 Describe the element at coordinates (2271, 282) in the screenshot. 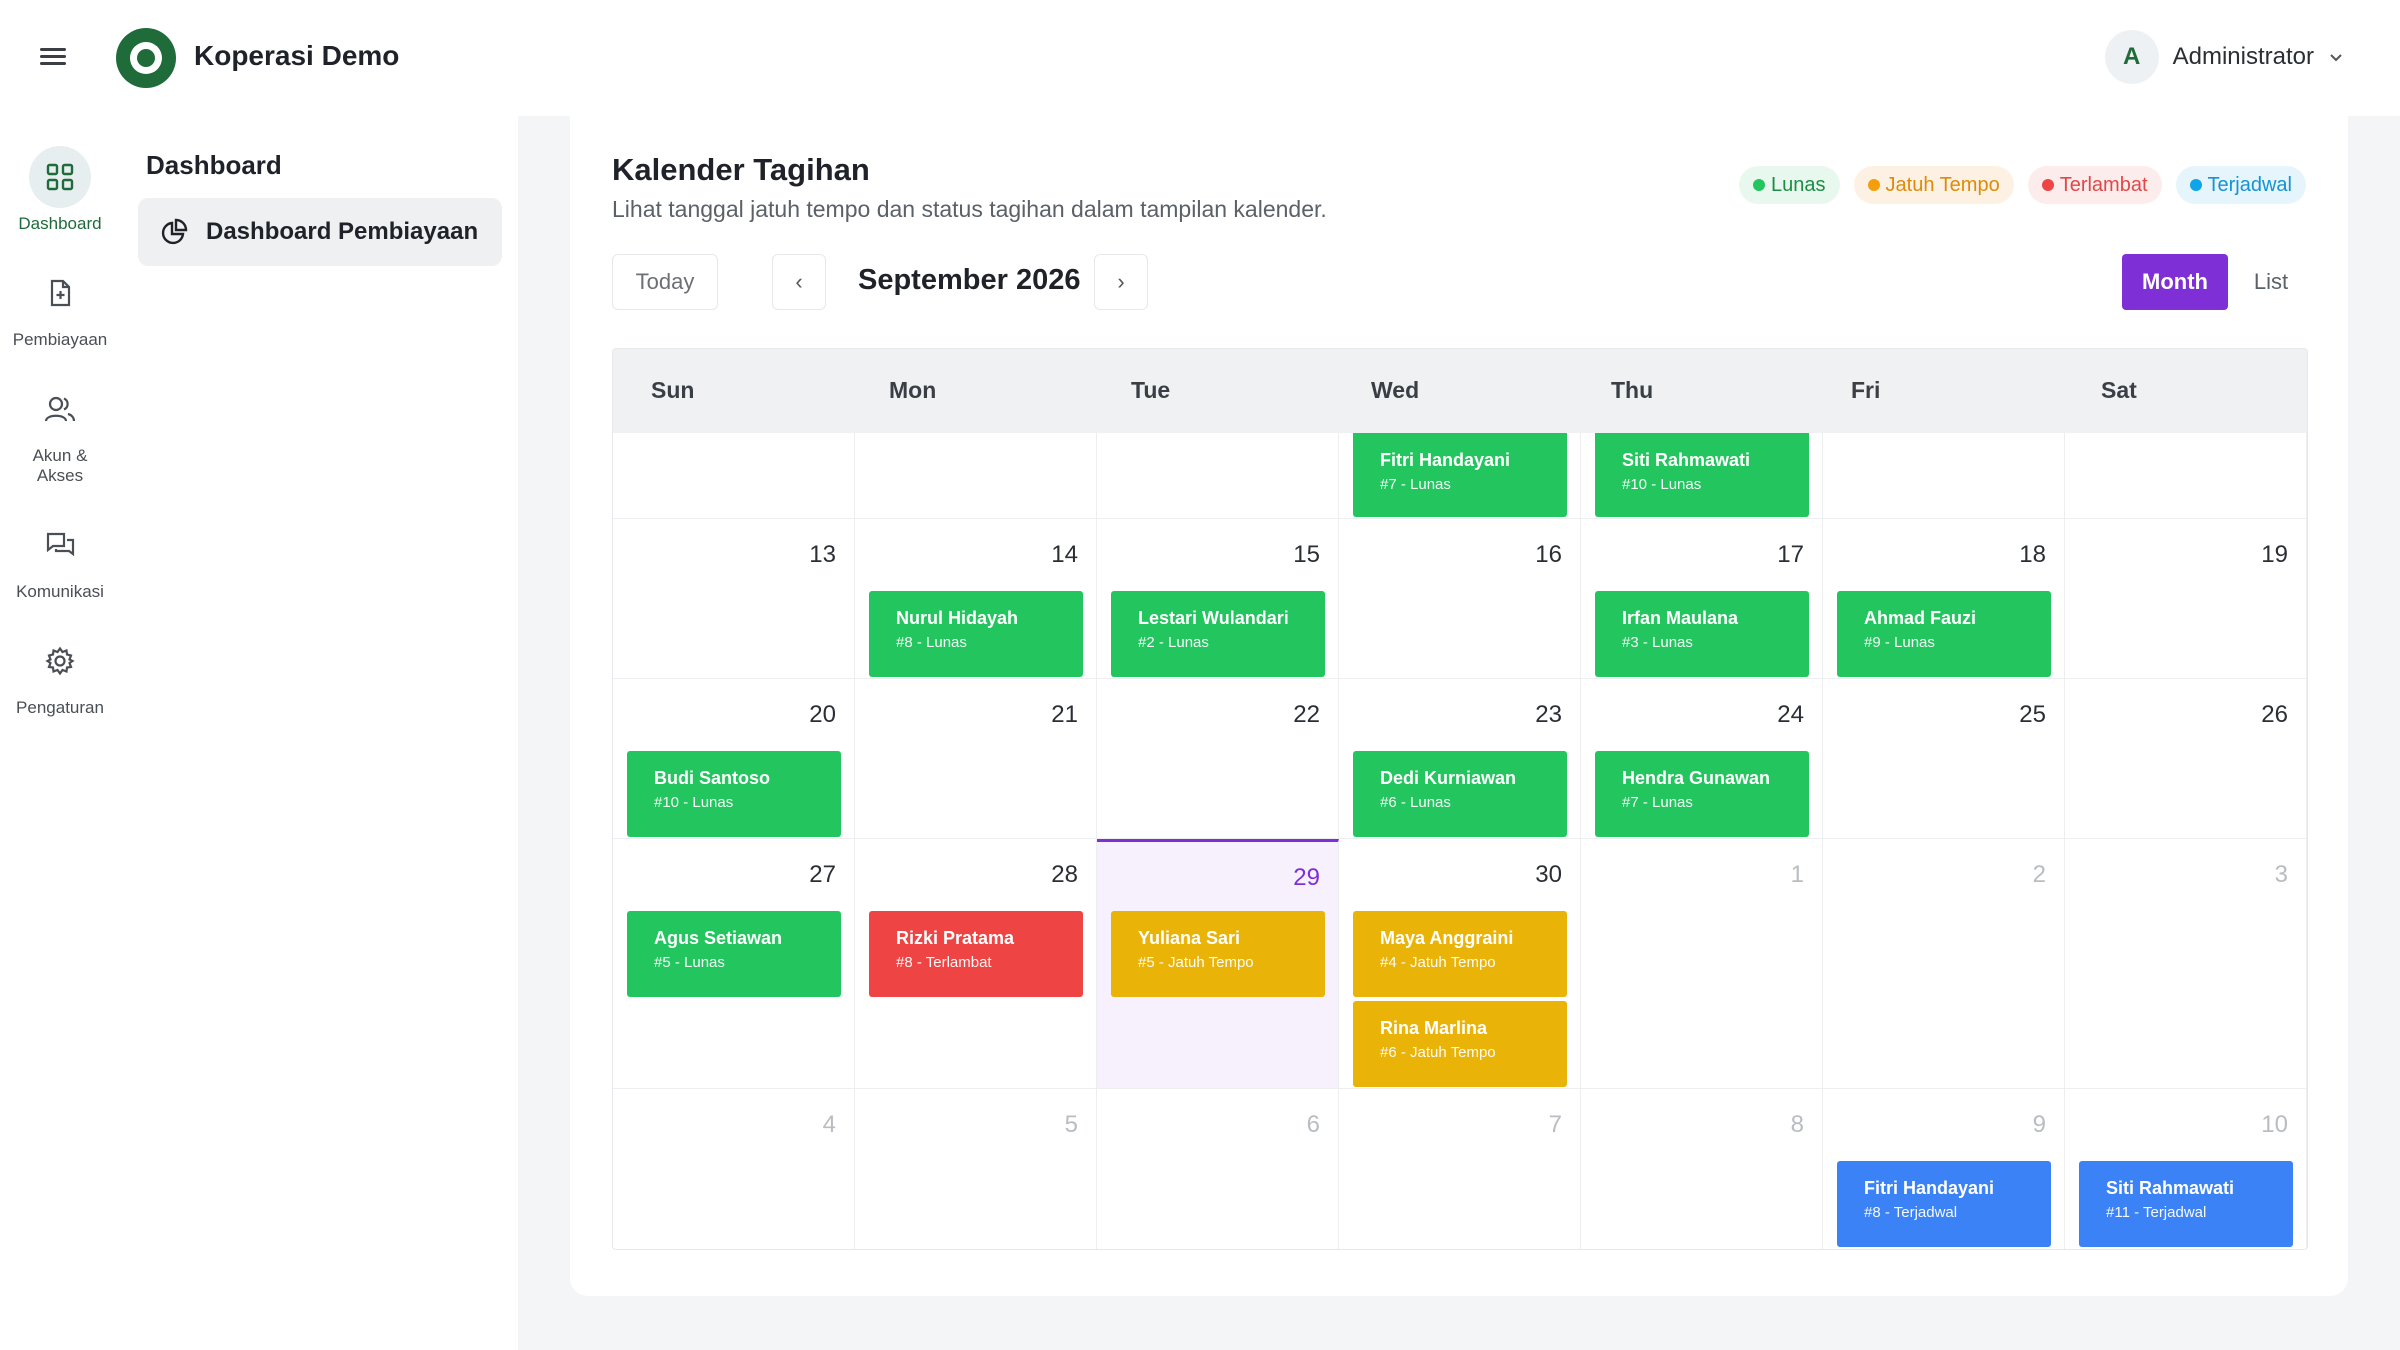

I see `view-list-button: List` at that location.